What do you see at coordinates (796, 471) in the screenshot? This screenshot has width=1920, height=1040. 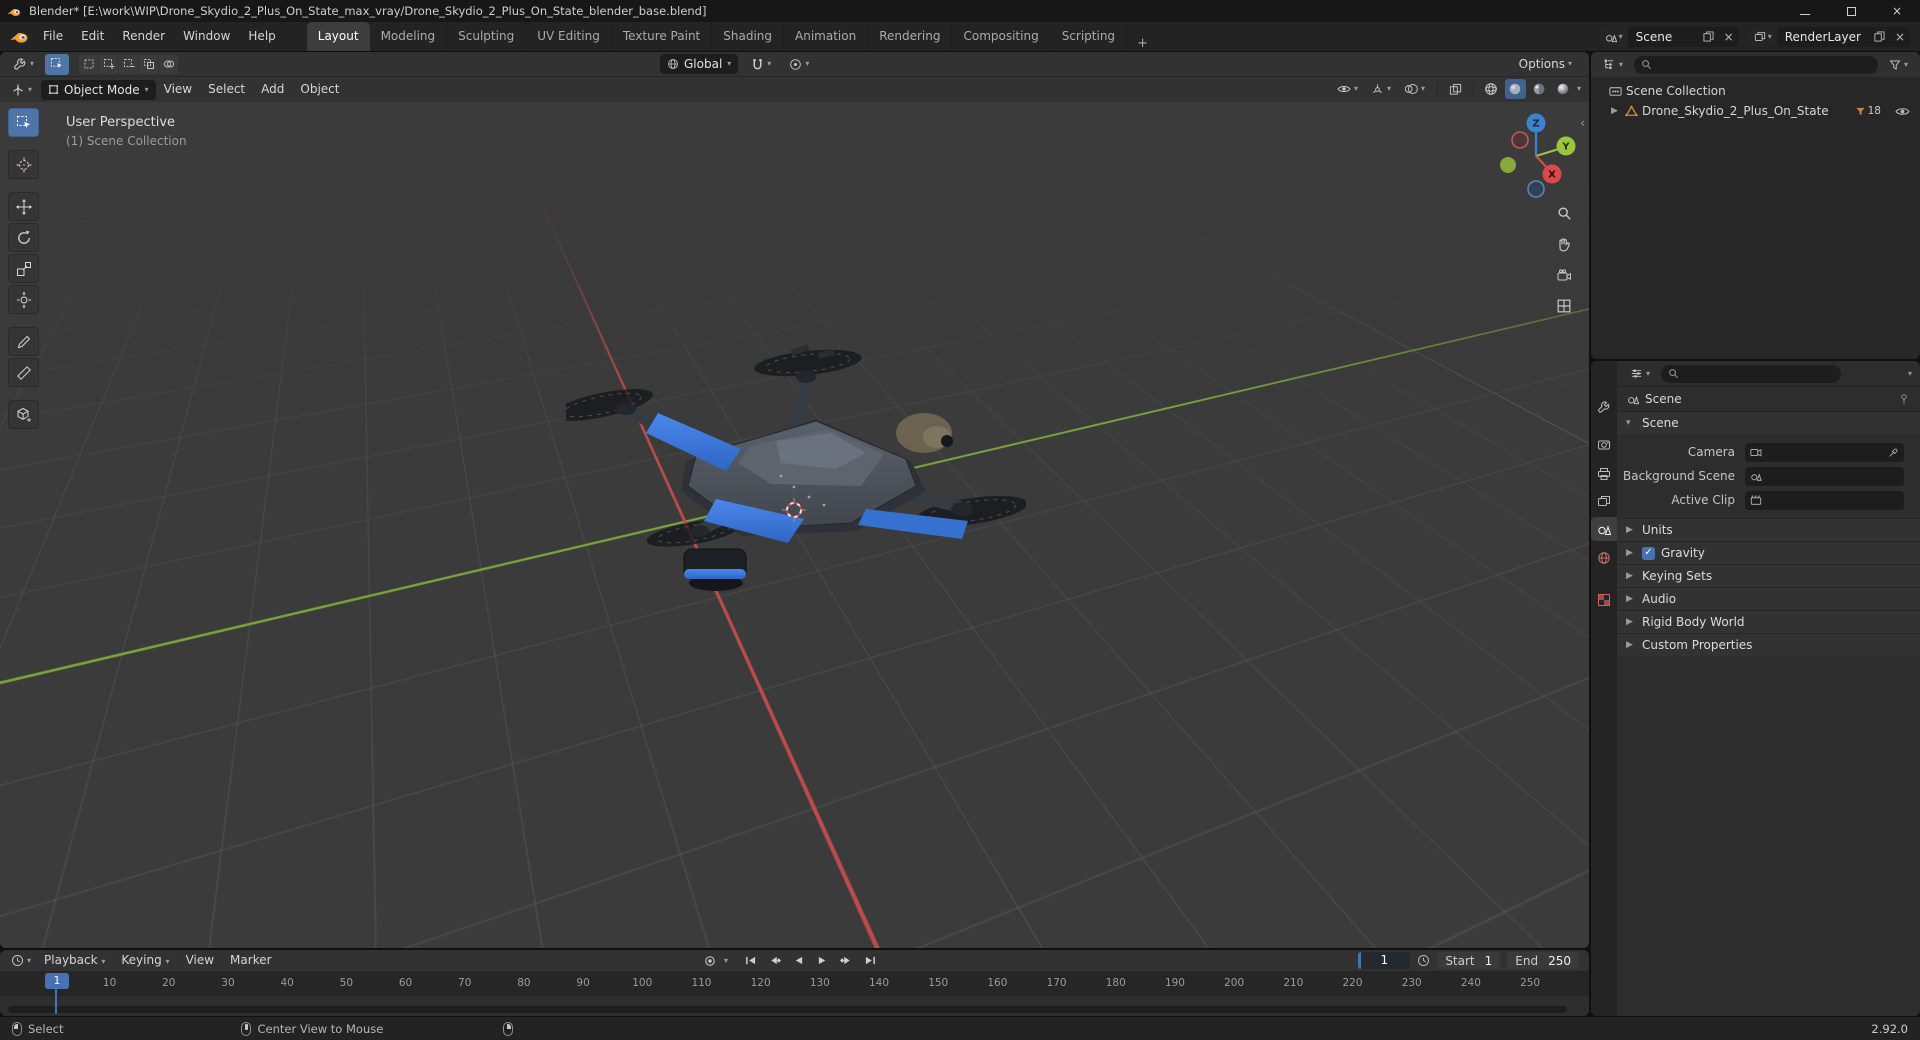 I see `drone-model` at bounding box center [796, 471].